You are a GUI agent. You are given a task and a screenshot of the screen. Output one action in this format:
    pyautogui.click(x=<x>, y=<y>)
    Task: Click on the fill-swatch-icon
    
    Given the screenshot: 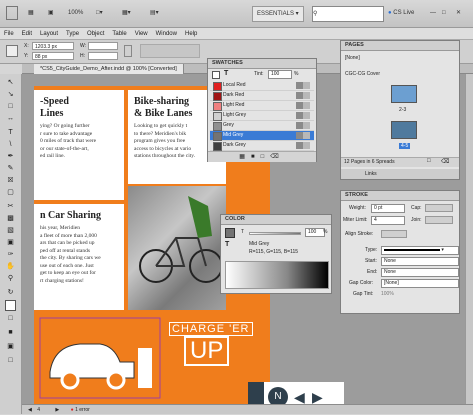 What is the action you would take?
    pyautogui.click(x=10, y=305)
    